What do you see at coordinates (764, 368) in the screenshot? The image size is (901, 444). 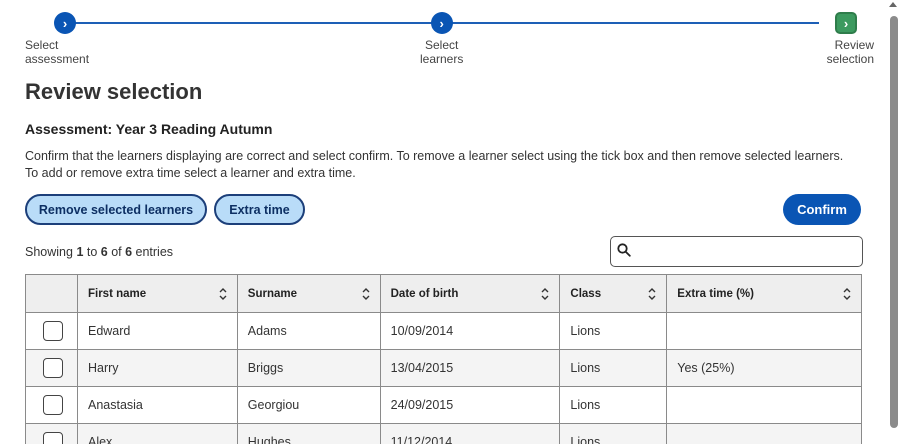 I see `cell-extra-time: Yes (25%)` at bounding box center [764, 368].